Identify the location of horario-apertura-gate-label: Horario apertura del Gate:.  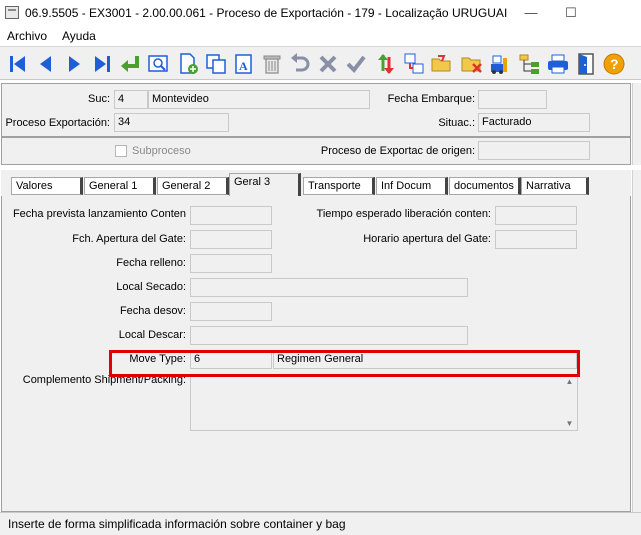
(427, 239).